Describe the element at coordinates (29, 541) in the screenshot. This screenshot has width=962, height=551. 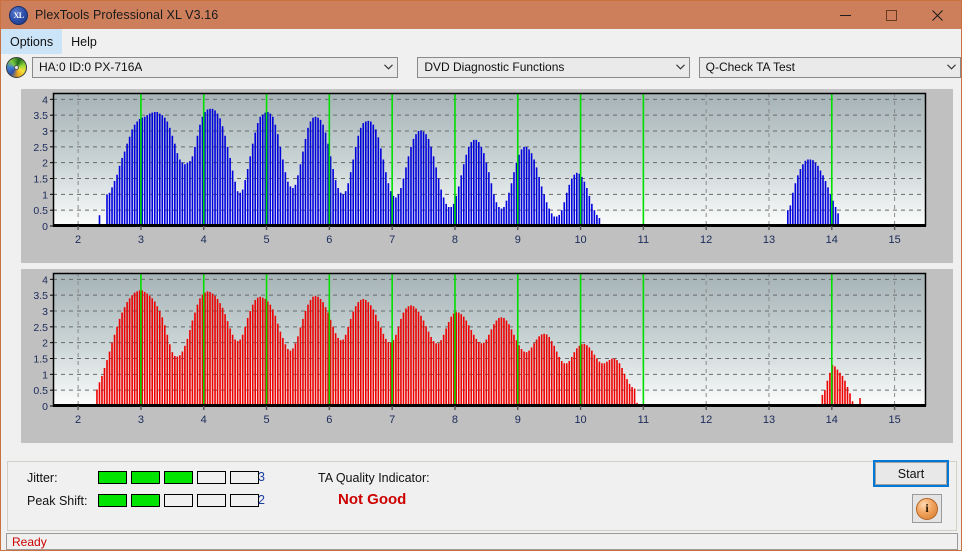
I see `status-text: Ready` at that location.